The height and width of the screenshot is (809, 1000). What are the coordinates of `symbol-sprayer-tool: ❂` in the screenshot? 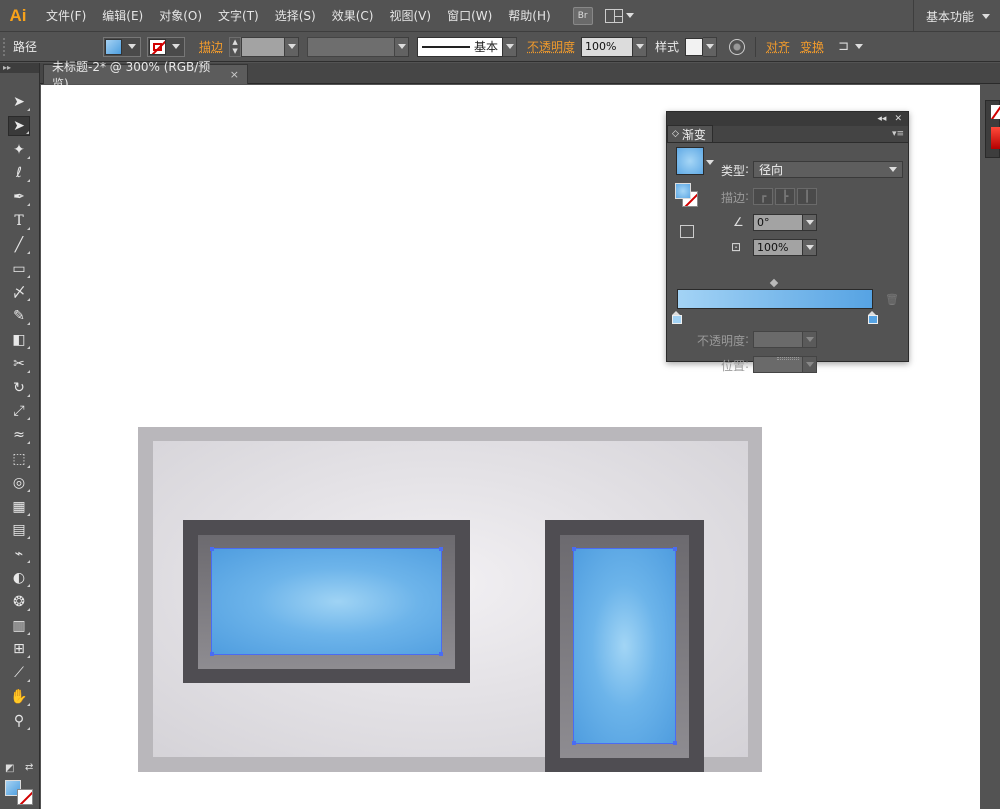 It's located at (19, 602).